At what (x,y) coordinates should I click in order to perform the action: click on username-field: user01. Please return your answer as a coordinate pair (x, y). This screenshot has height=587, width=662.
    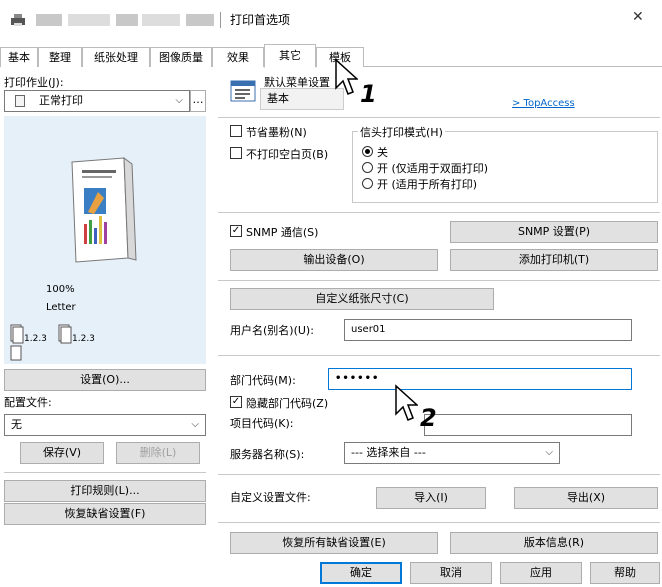
    Looking at the image, I should click on (488, 330).